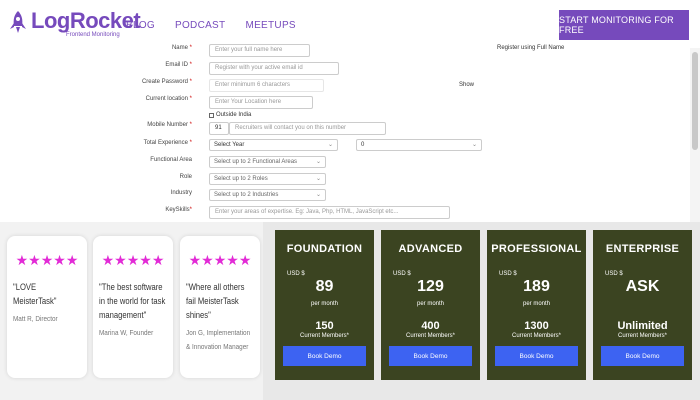  I want to click on mobile-label: Mobile Number *, so click(169, 125).